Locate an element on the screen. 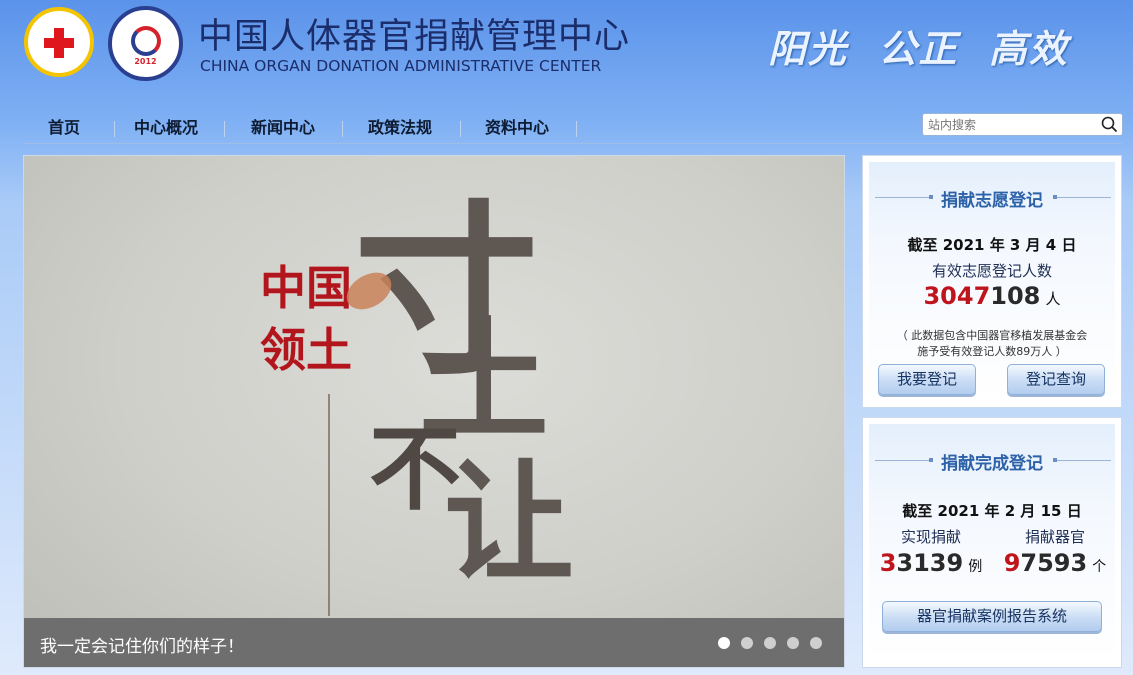 The width and height of the screenshot is (1133, 675). completion-panel-title: 捐献完成登记 is located at coordinates (992, 464).